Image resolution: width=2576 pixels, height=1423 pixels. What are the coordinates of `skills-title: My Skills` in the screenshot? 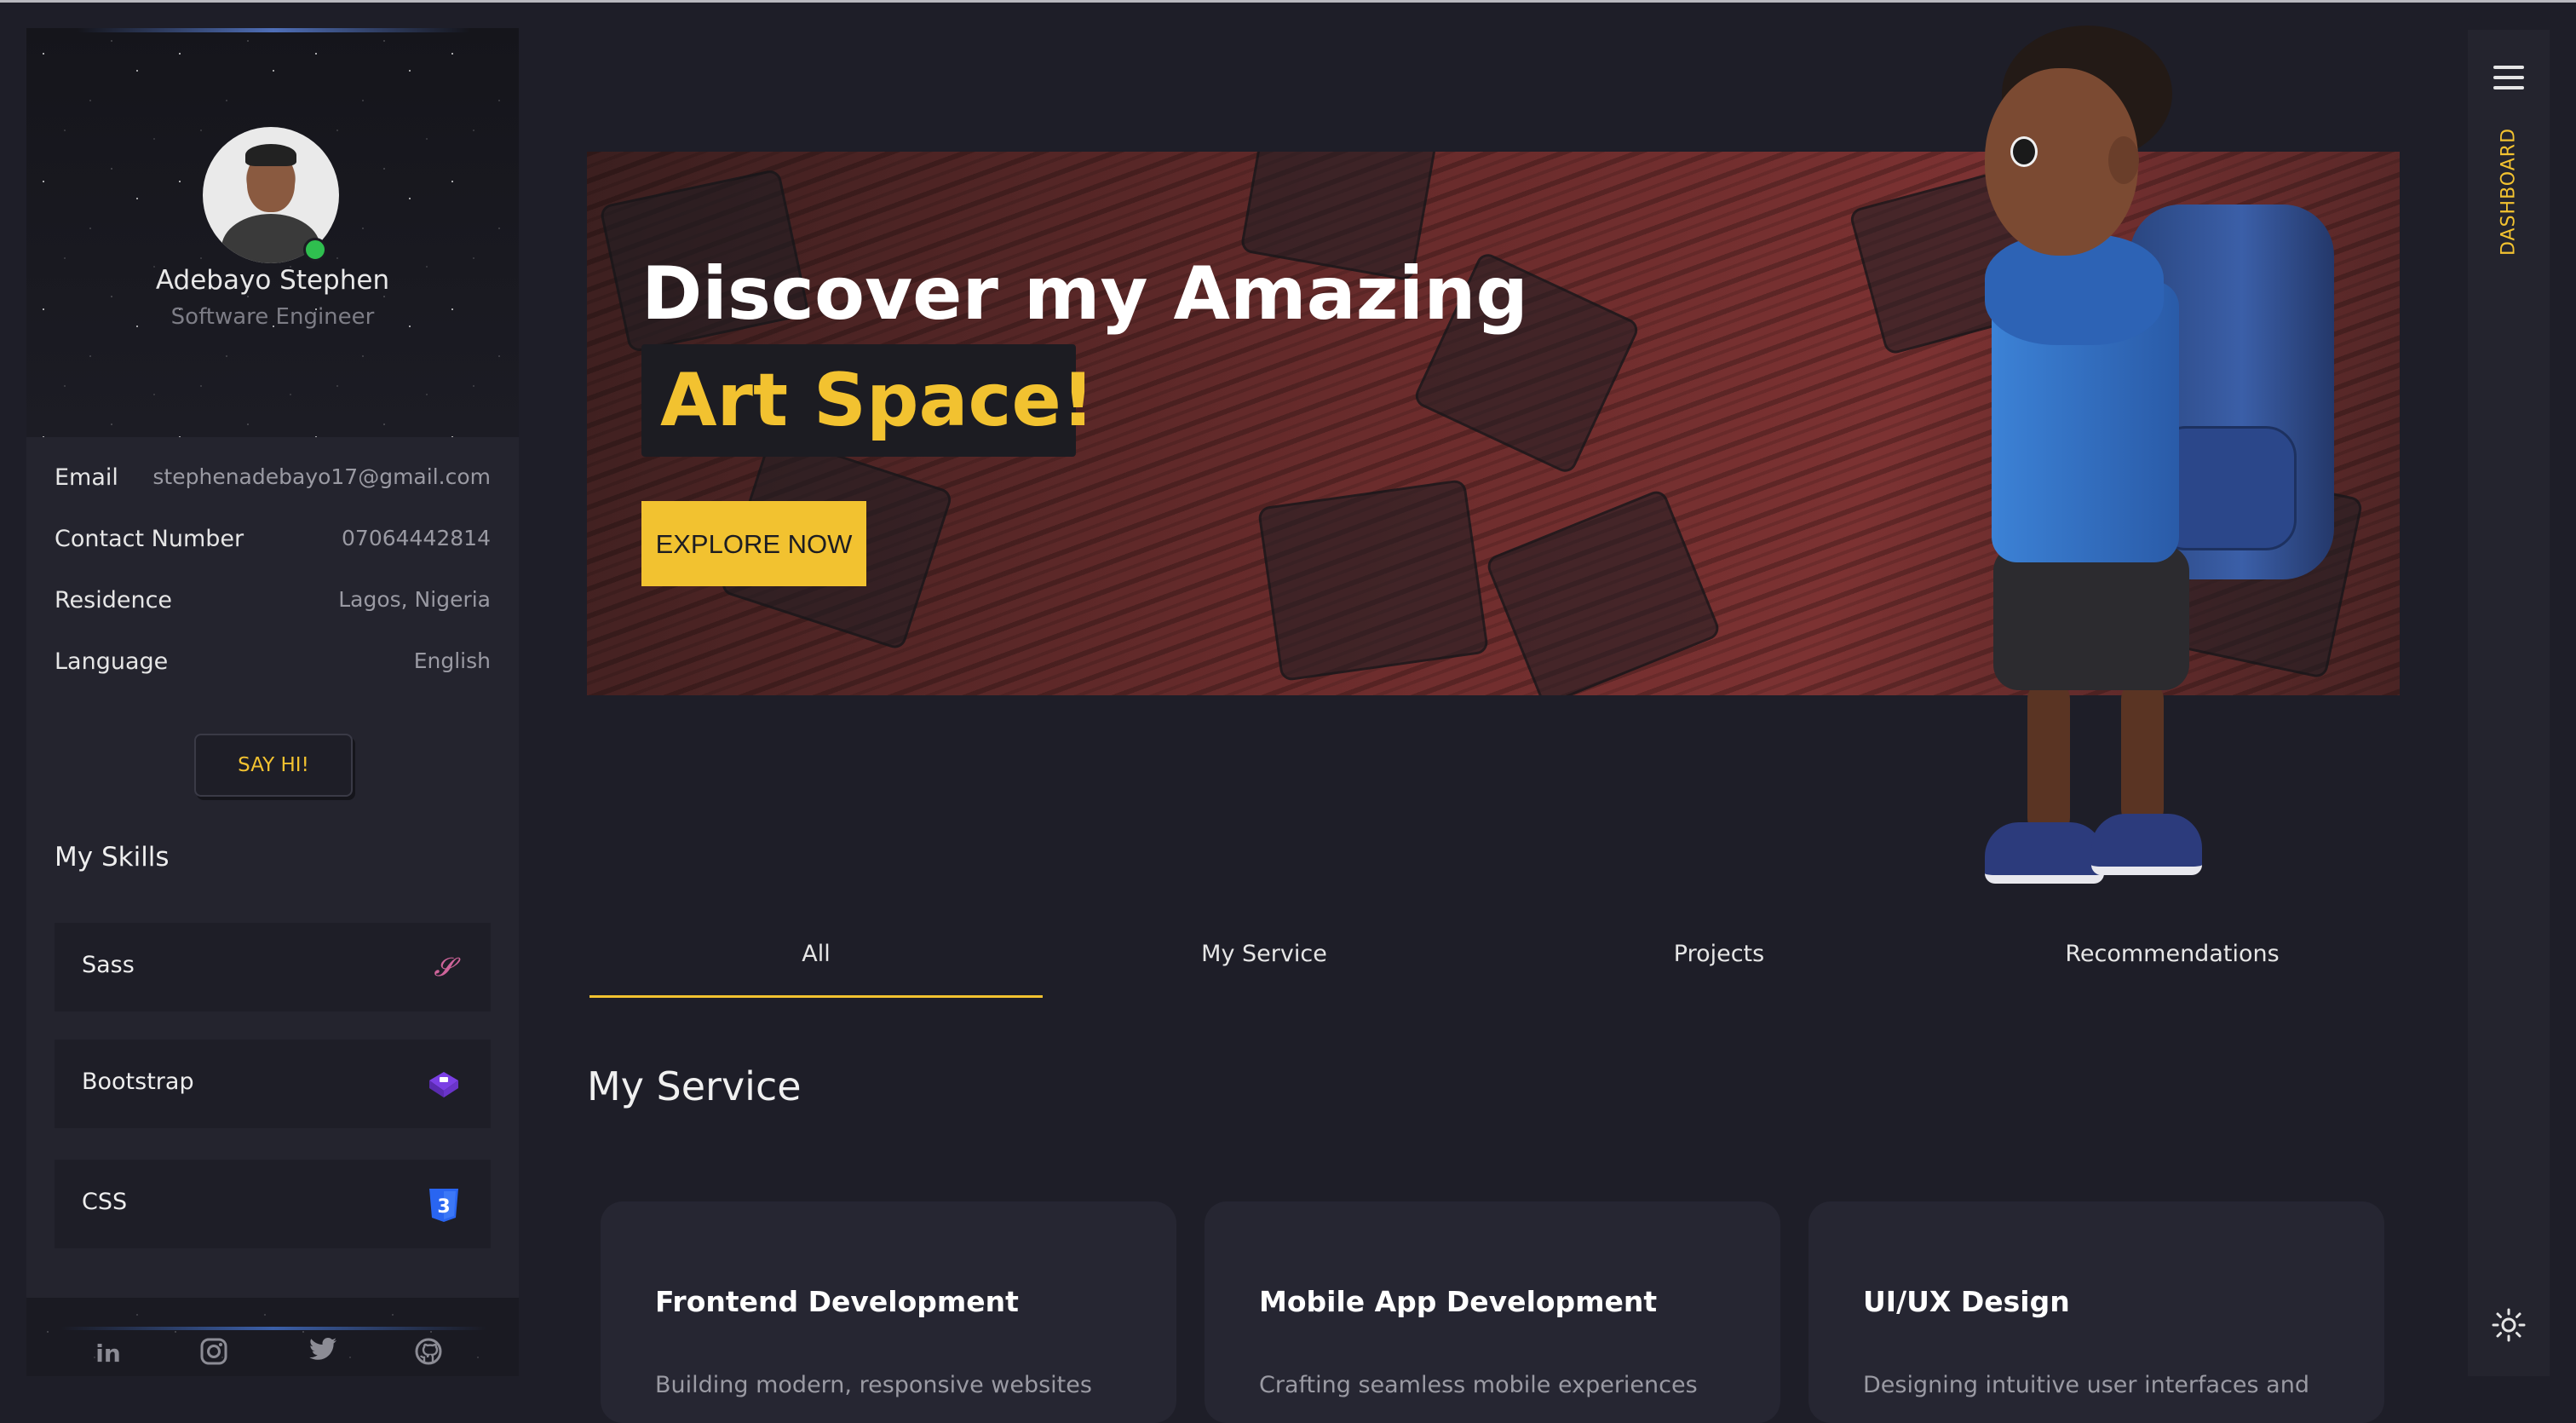 It's located at (113, 857).